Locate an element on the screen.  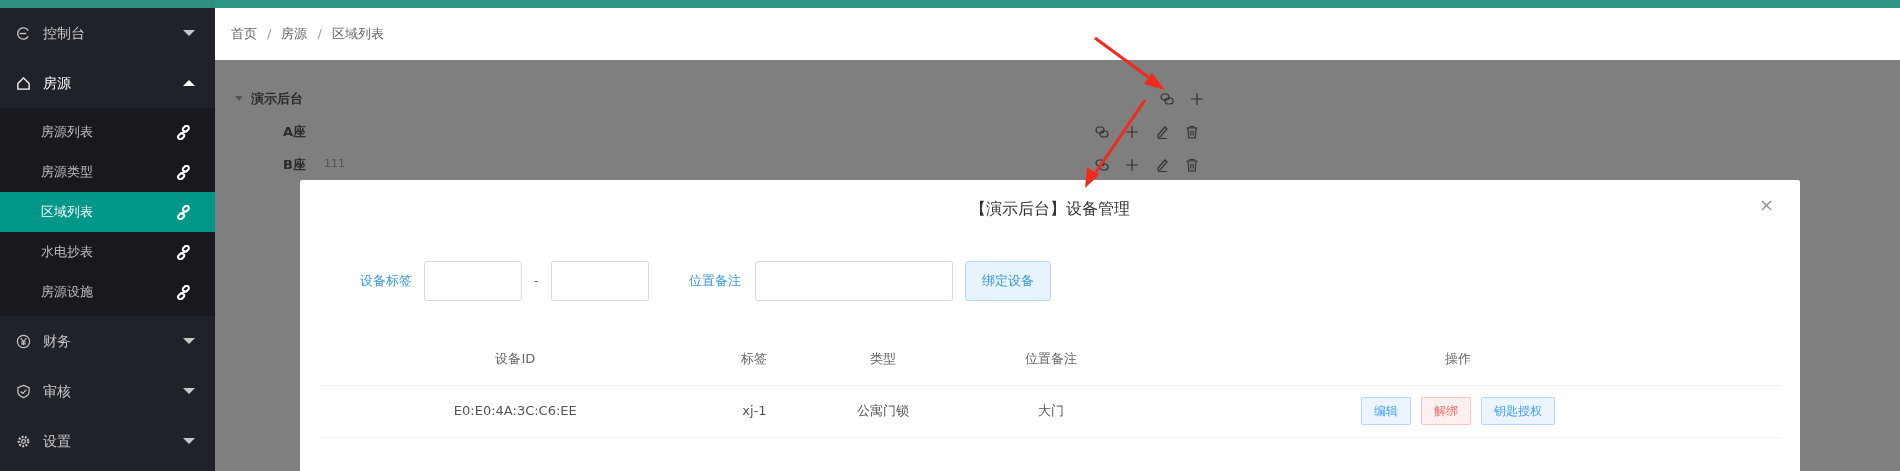
sidebar-submenu-item: 水电抄表 is located at coordinates (107, 252).